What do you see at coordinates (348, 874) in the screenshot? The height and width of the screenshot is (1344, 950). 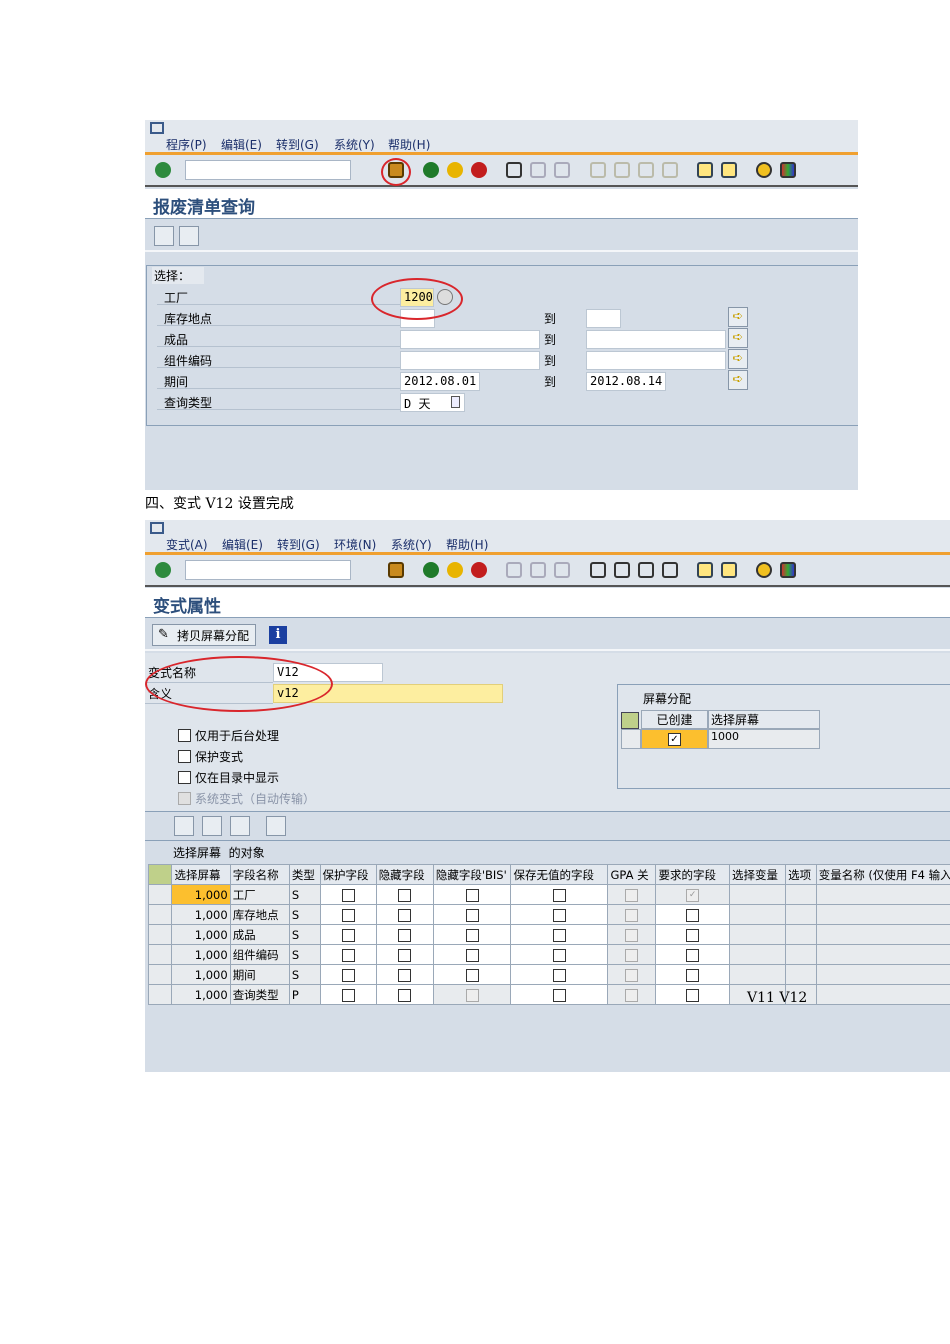 I see `column-header: 保护字段` at bounding box center [348, 874].